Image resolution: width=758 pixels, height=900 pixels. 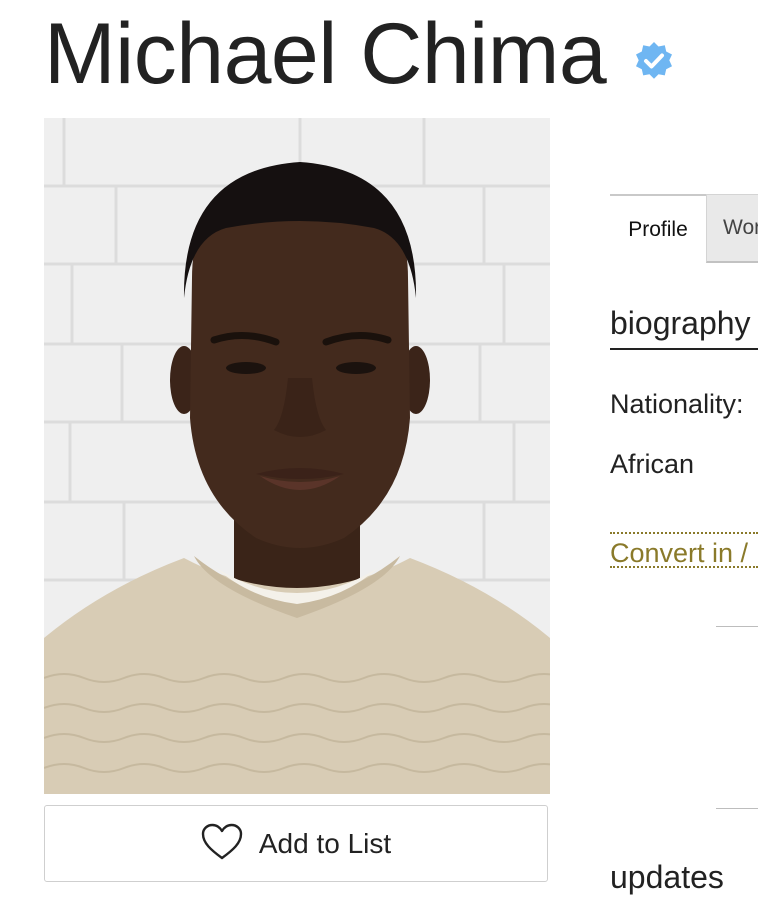 I want to click on add-to-list-label: Add to List, so click(x=325, y=843).